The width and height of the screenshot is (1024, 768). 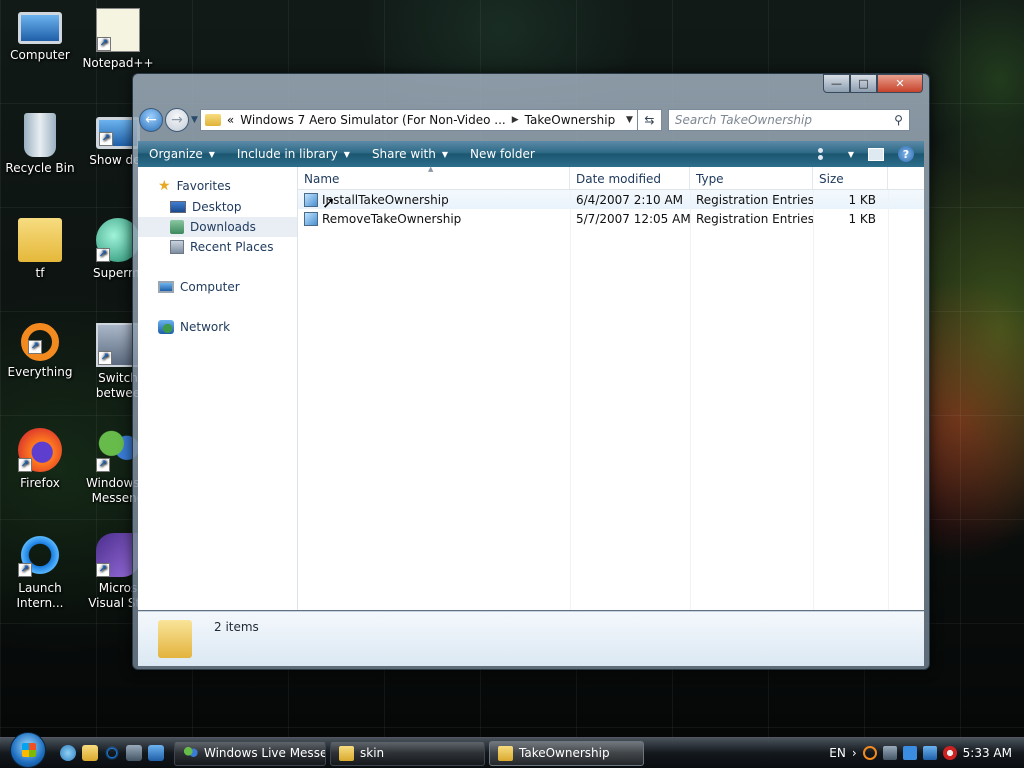 What do you see at coordinates (906, 154) in the screenshot?
I see `help-icon: ?` at bounding box center [906, 154].